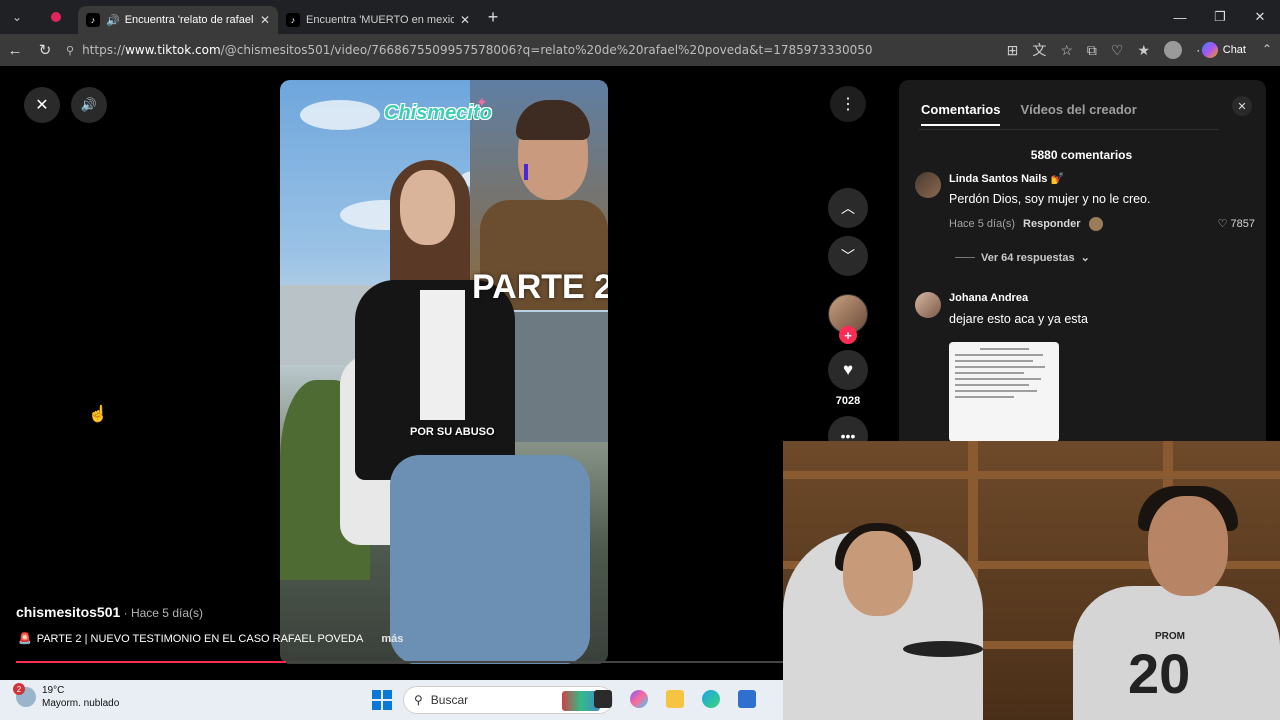 The image size is (1280, 720). I want to click on temperature: 19°C, so click(53, 690).